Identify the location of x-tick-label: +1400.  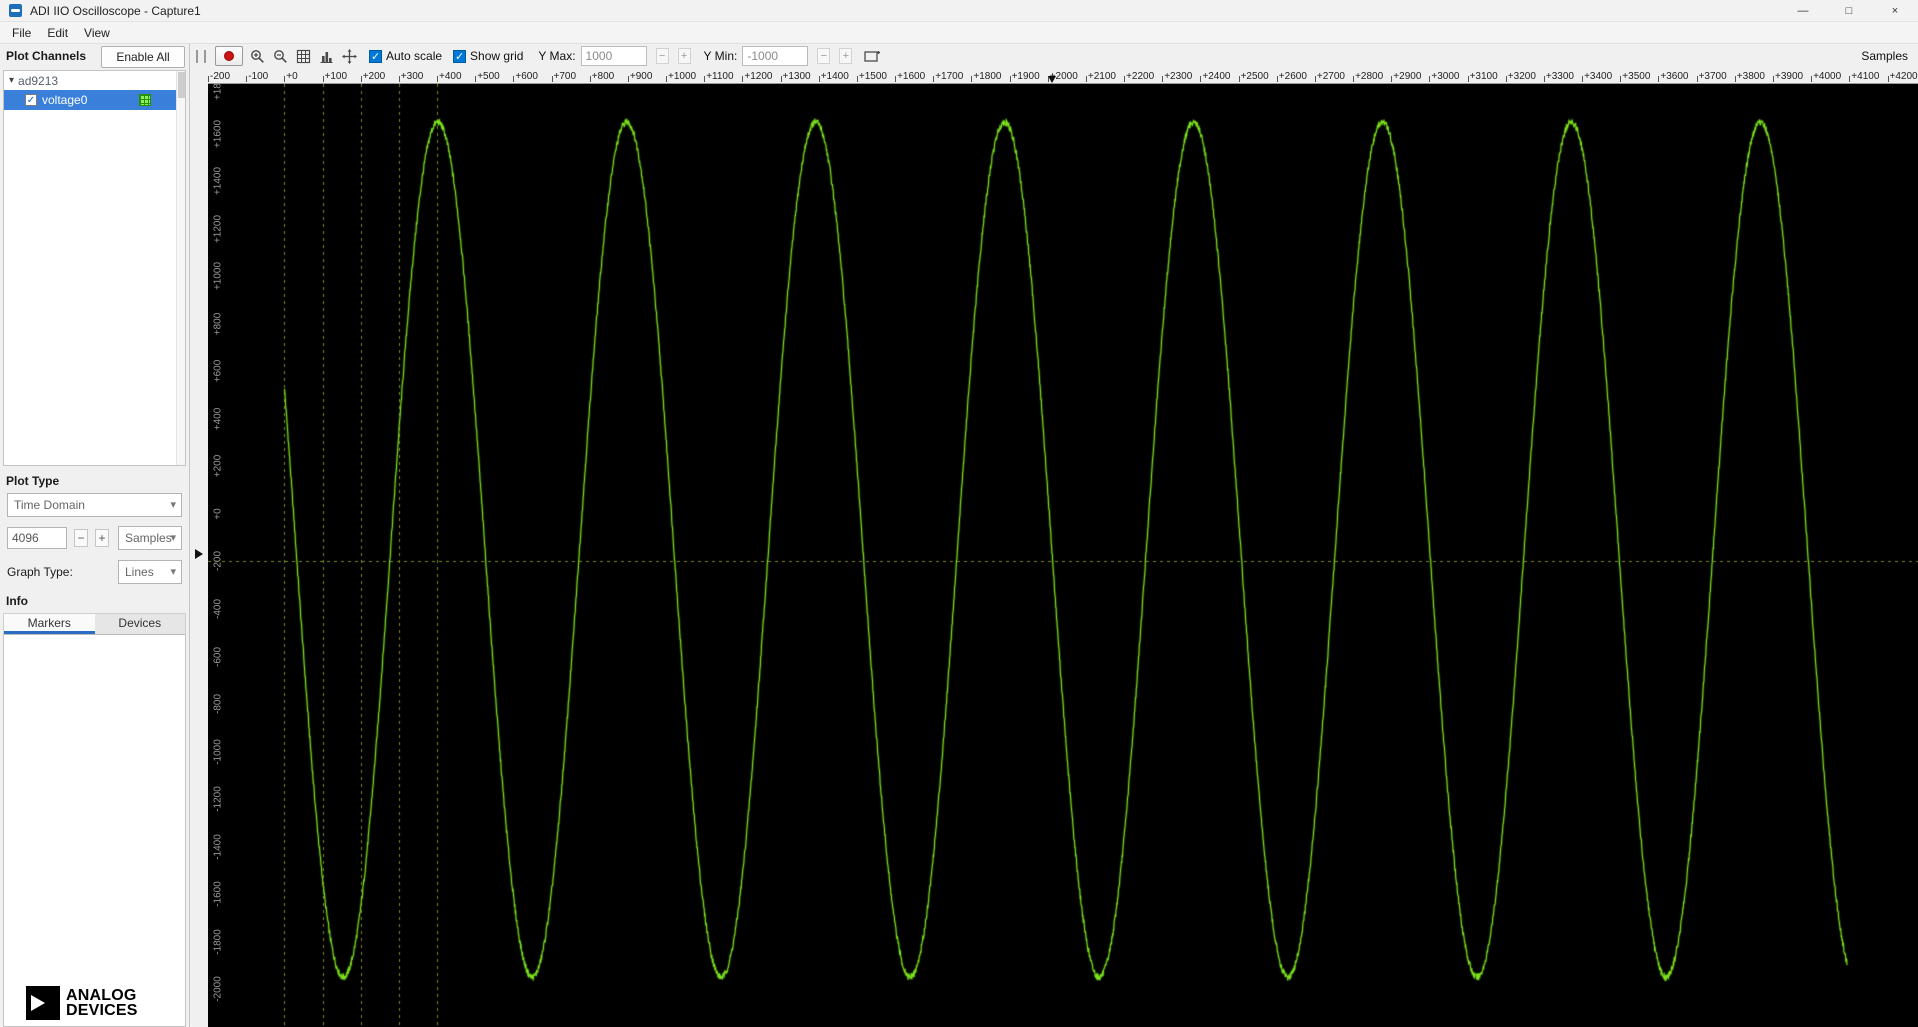
(833, 76).